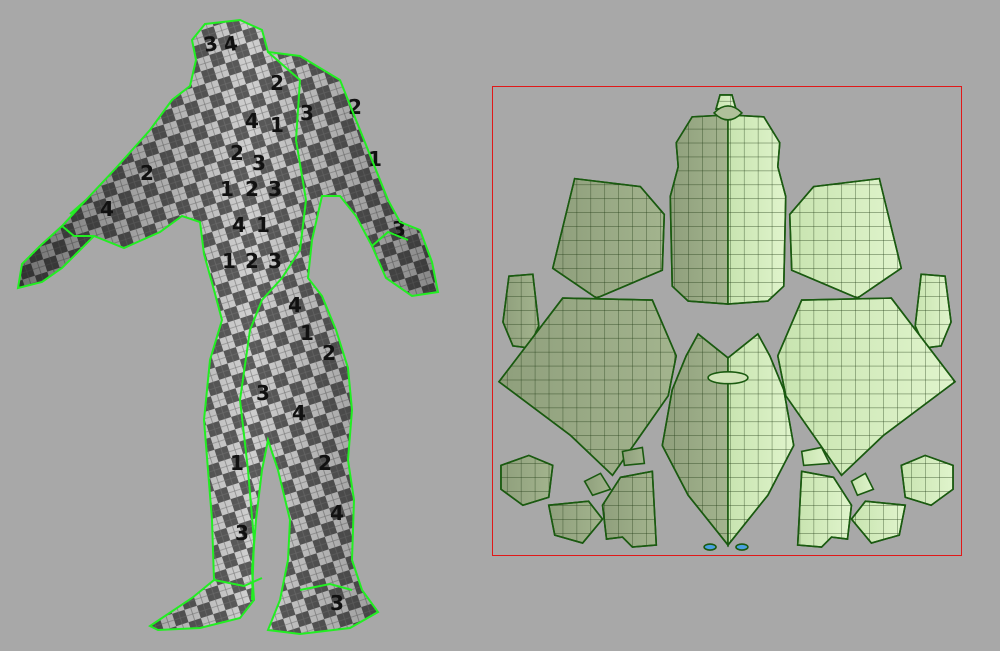  I want to click on uv-island-foot-left, so click(629, 509).